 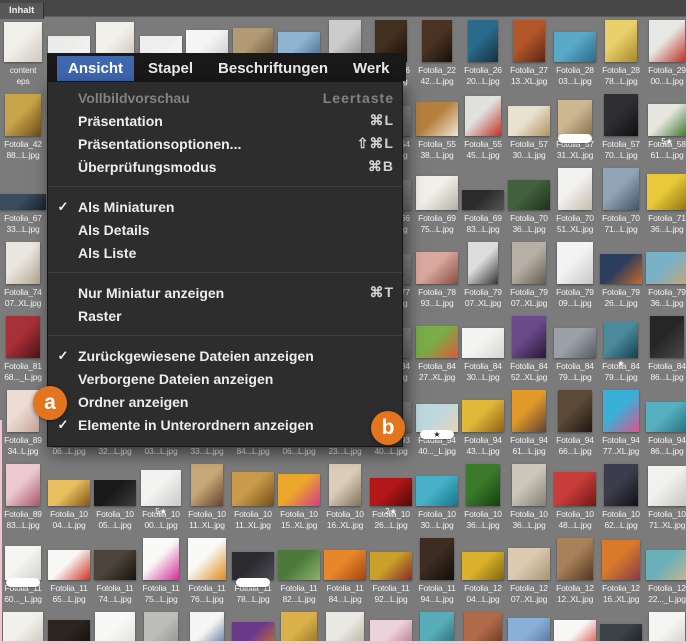 What do you see at coordinates (225, 378) in the screenshot?
I see `menu-item-verborgene-dateien-anzeigen: Verborgene Dateien anzeigen` at bounding box center [225, 378].